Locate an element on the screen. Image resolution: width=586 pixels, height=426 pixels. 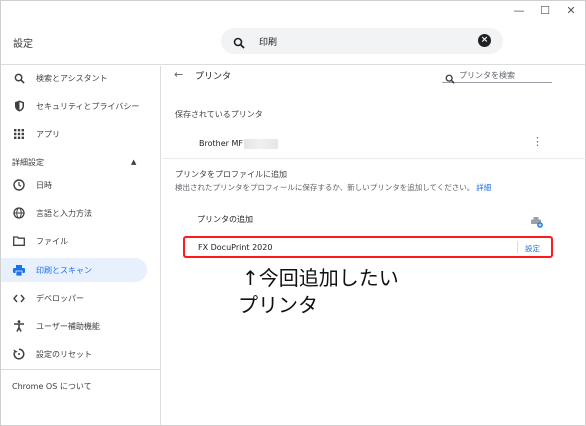
found-printer-name: FX DocuPrint 2020 is located at coordinates (235, 247).